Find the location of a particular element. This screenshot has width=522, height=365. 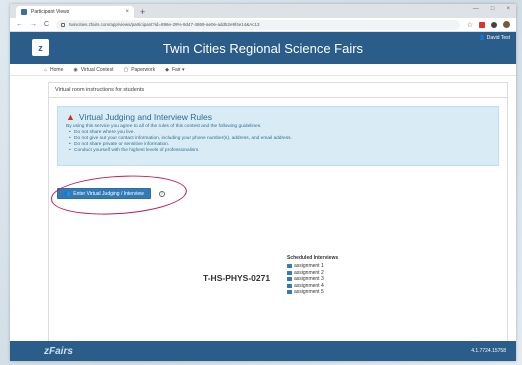

nav-paperwork: ▢ Paperwork is located at coordinates (139, 70).